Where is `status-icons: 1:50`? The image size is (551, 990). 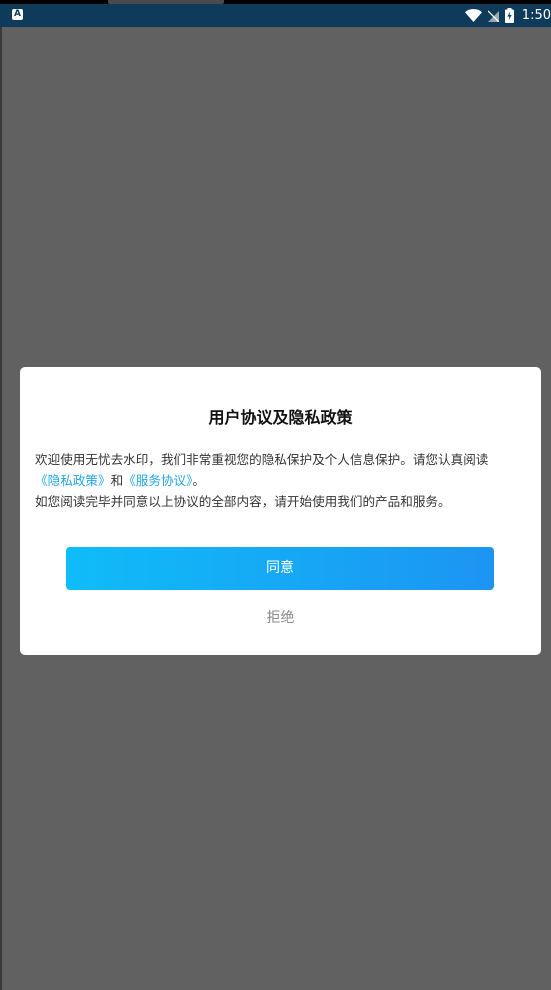 status-icons: 1:50 is located at coordinates (507, 15).